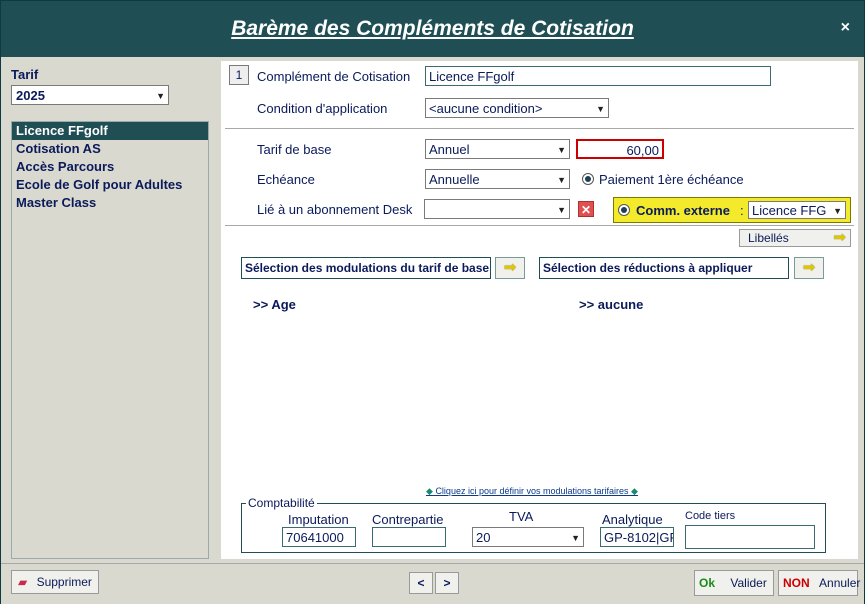 The width and height of the screenshot is (865, 604). I want to click on echeance-value: Annuelle, so click(454, 179).